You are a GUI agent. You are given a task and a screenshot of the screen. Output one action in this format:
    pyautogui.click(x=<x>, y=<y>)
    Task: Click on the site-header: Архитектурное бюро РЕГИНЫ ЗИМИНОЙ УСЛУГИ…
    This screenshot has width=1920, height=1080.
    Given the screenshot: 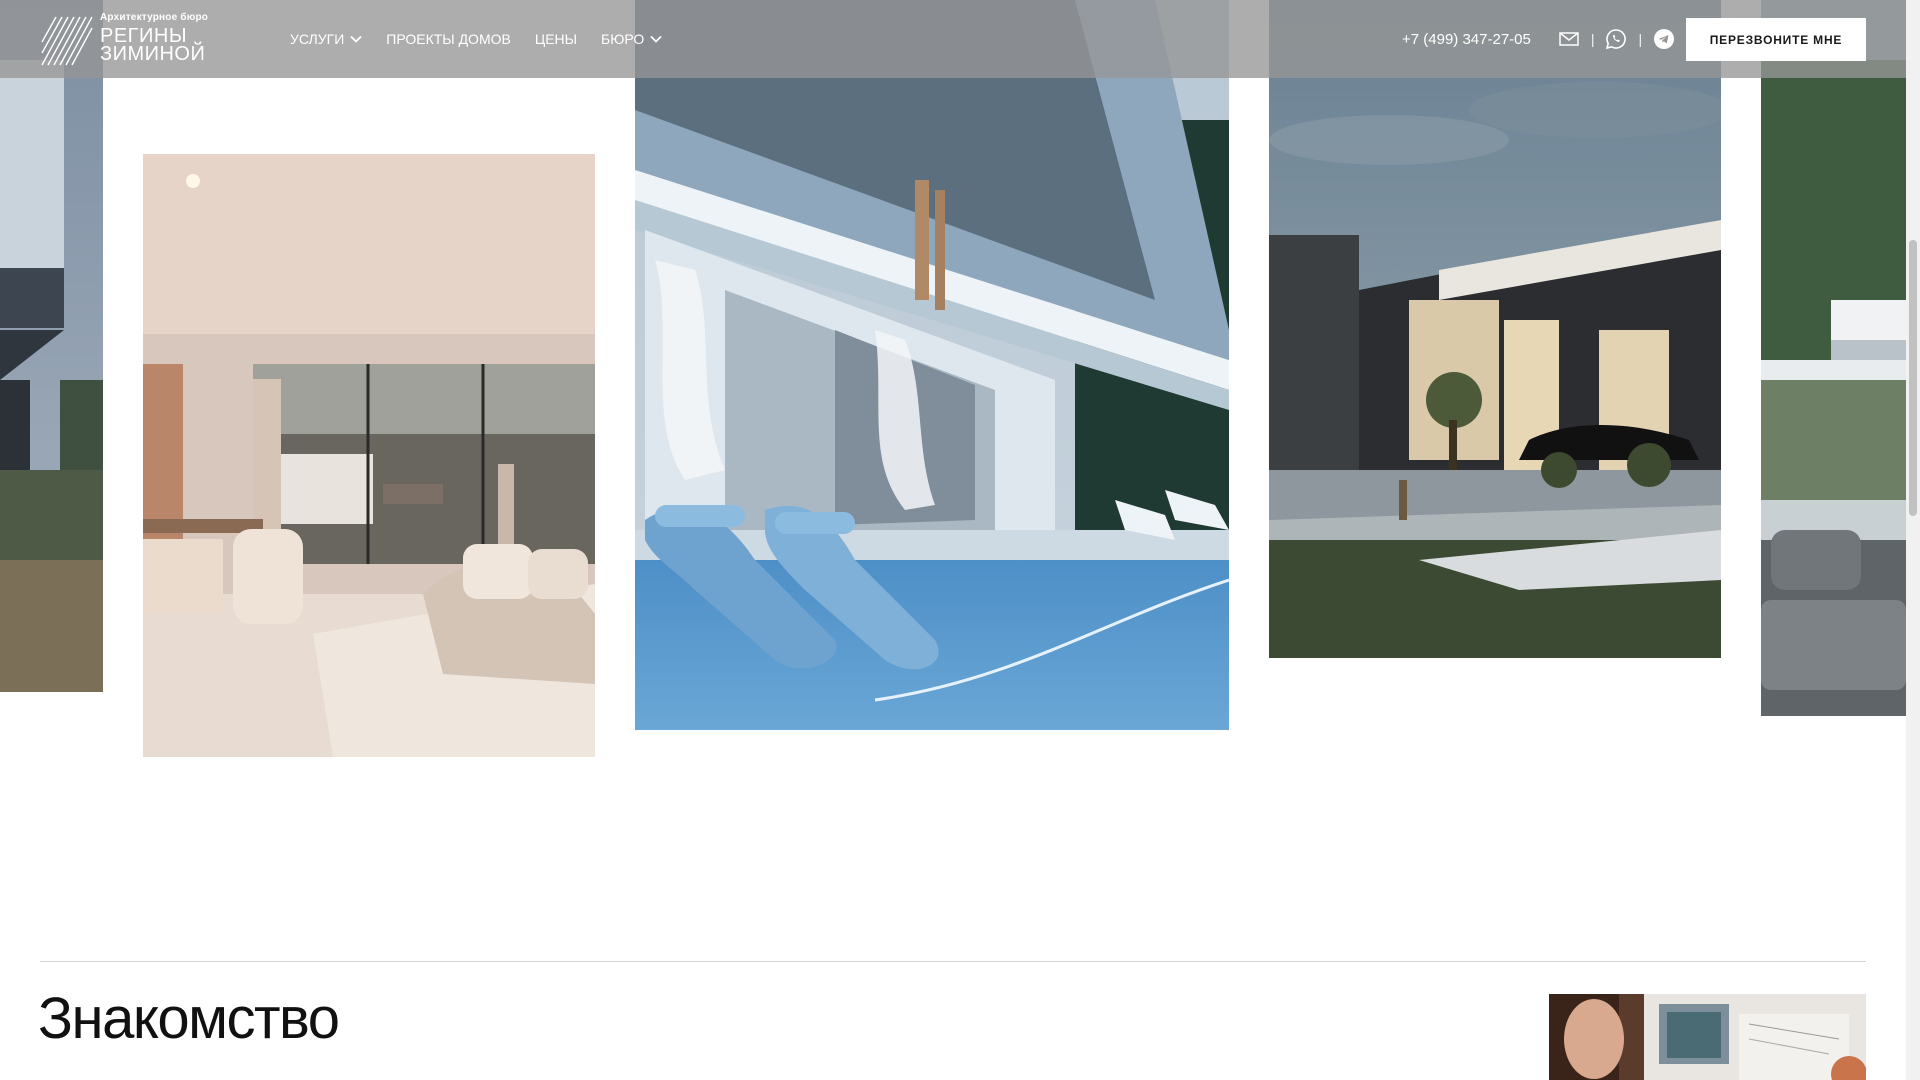 What is the action you would take?
    pyautogui.click(x=953, y=39)
    